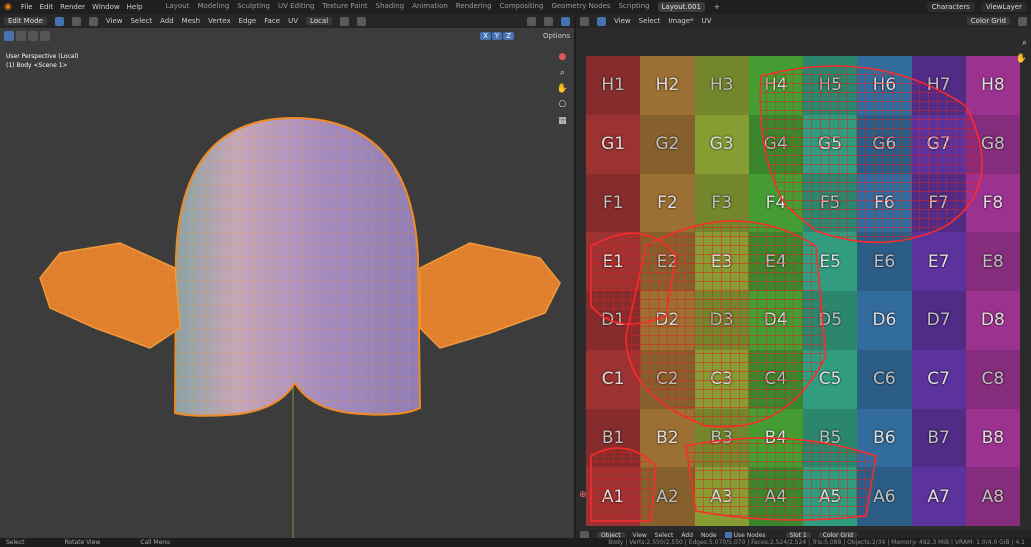 This screenshot has height=547, width=1031. Describe the element at coordinates (219, 21) in the screenshot. I see `menu-vertex: Vertex` at that location.